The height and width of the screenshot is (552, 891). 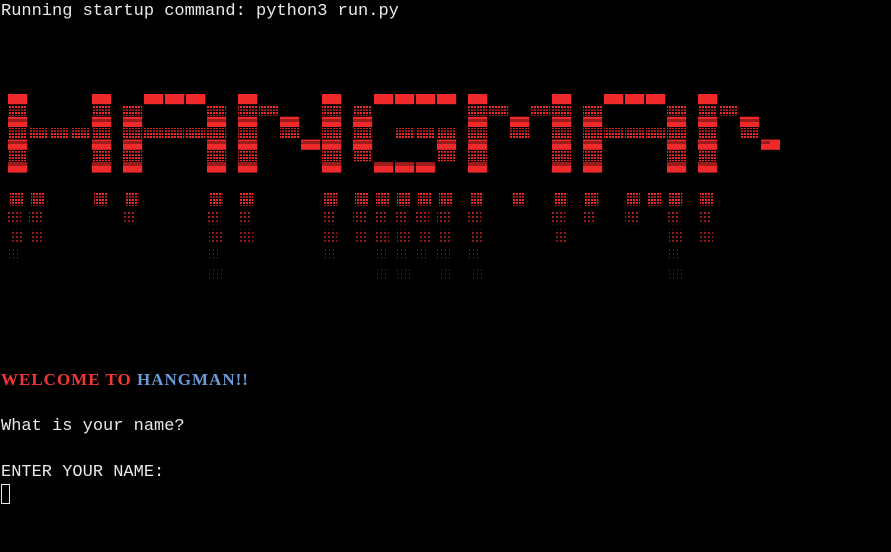 I want to click on name-prompt: ENTER YOUR NAME:, so click(x=83, y=472).